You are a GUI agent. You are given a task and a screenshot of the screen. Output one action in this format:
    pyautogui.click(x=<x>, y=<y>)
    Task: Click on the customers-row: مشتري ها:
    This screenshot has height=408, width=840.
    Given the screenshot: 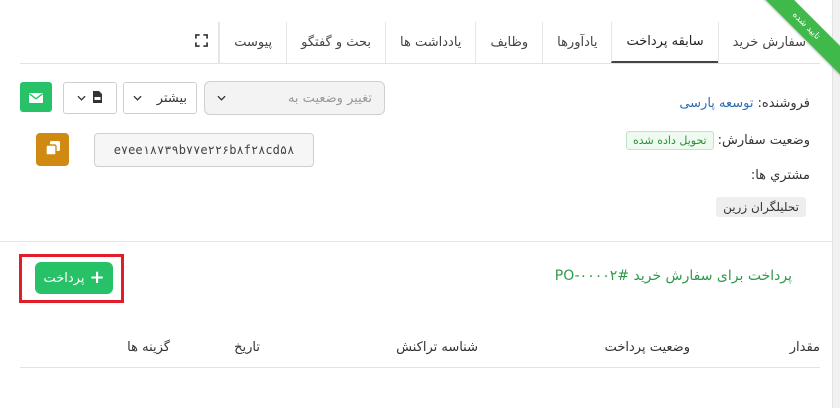 What is the action you would take?
    pyautogui.click(x=780, y=175)
    